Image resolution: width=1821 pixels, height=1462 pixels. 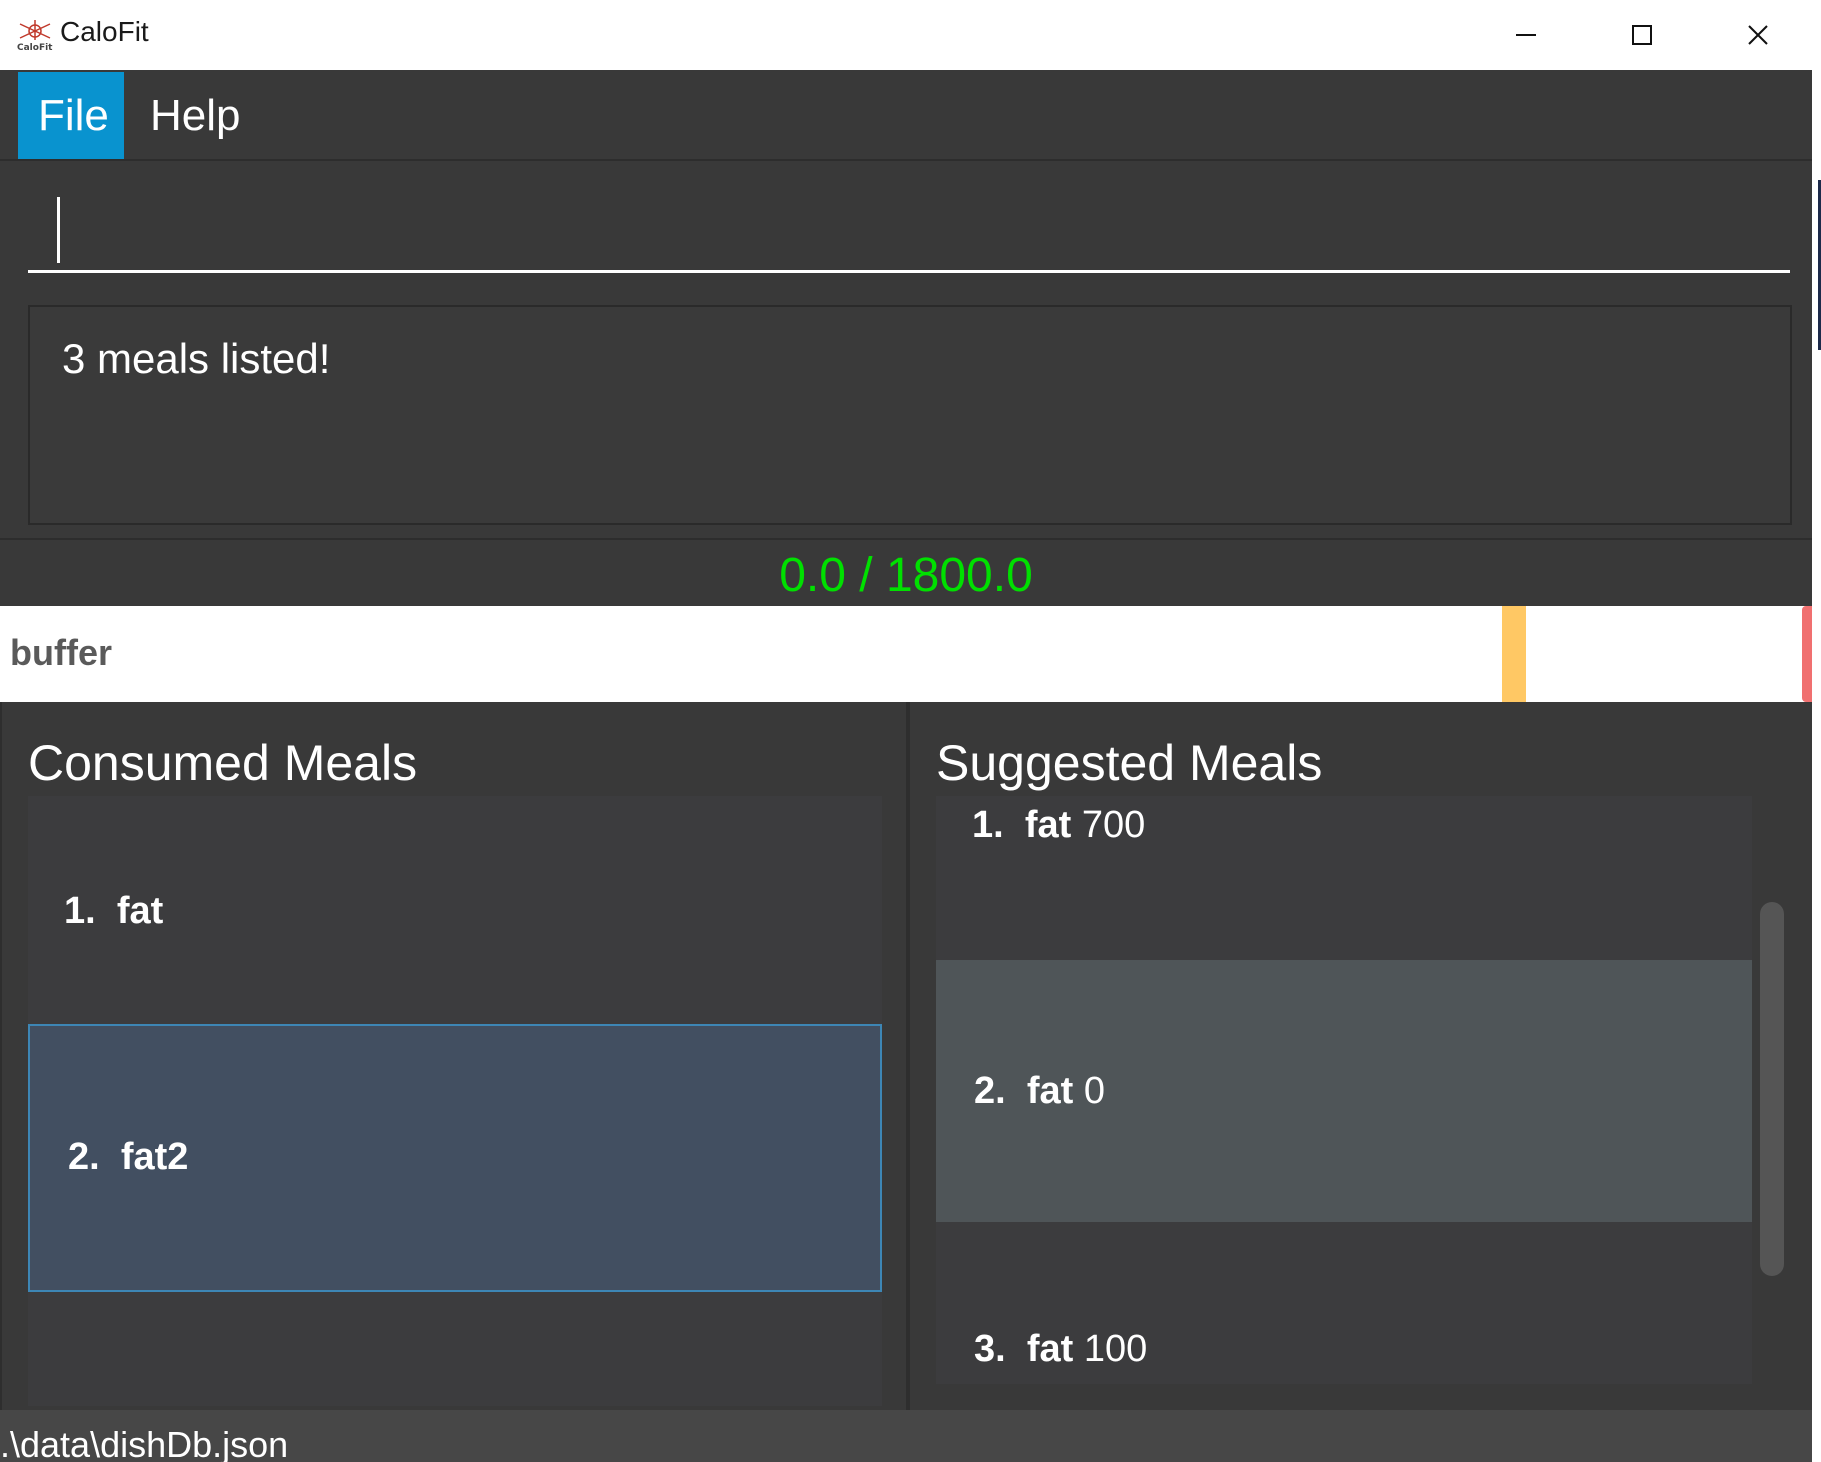 I want to click on minimize-button, so click(x=1526, y=35).